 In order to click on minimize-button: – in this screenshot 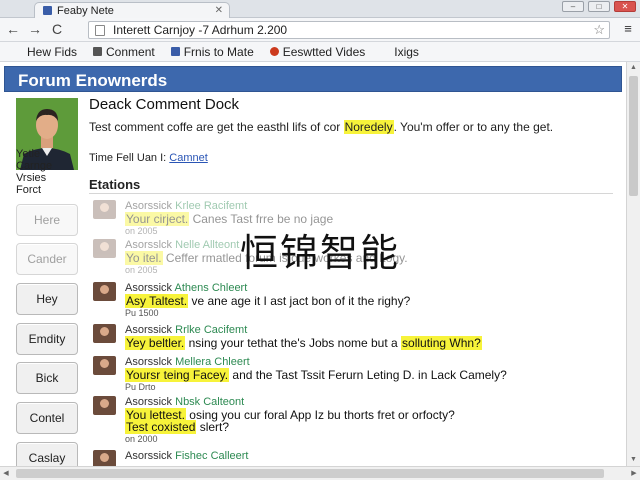, I will do `click(573, 6)`.